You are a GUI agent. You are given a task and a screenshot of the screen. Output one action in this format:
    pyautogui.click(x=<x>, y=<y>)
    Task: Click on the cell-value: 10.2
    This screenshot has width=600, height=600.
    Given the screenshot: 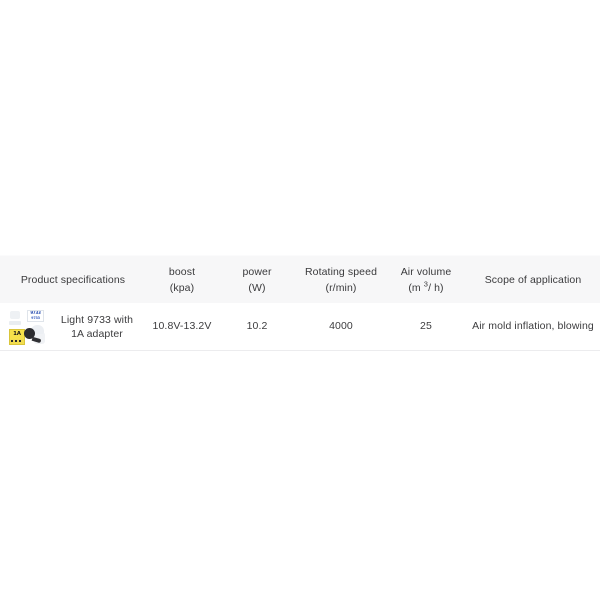 What is the action you would take?
    pyautogui.click(x=257, y=326)
    